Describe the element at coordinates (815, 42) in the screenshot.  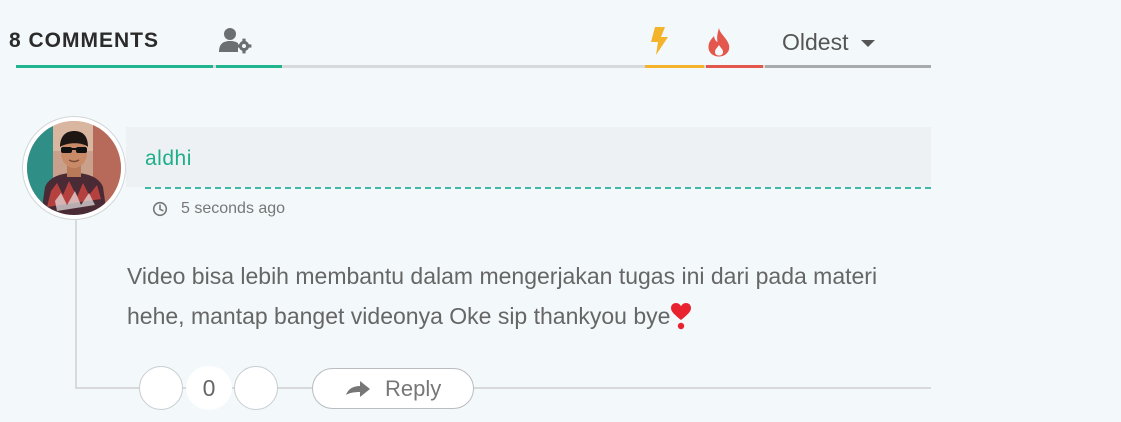
I see `sort-label: Oldest` at that location.